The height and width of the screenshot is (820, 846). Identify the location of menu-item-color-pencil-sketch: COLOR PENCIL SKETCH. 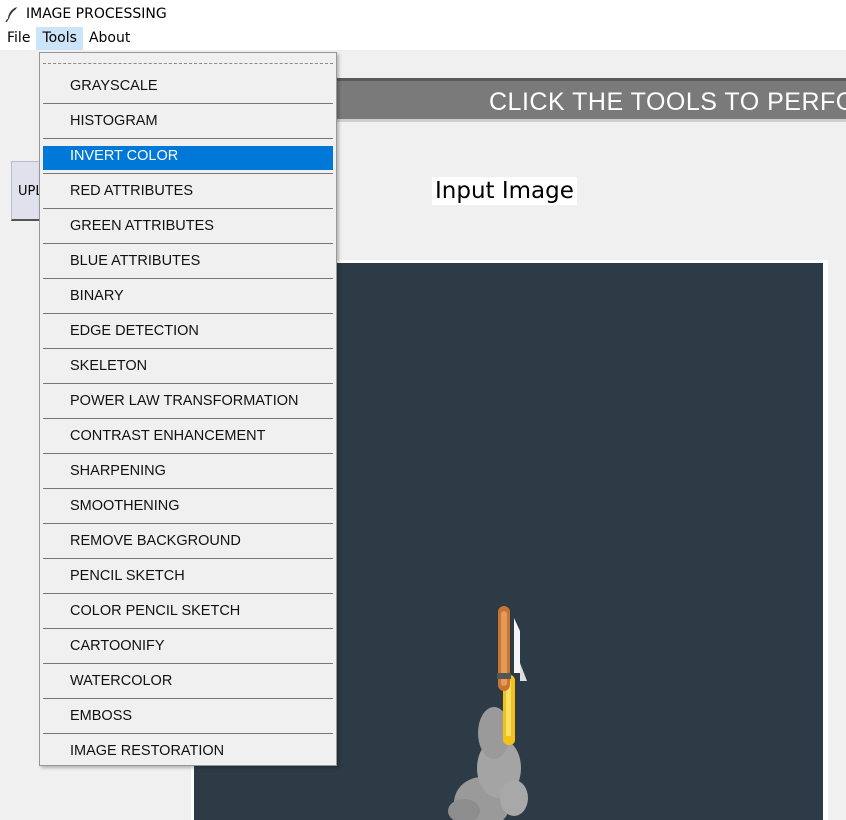
(188, 611).